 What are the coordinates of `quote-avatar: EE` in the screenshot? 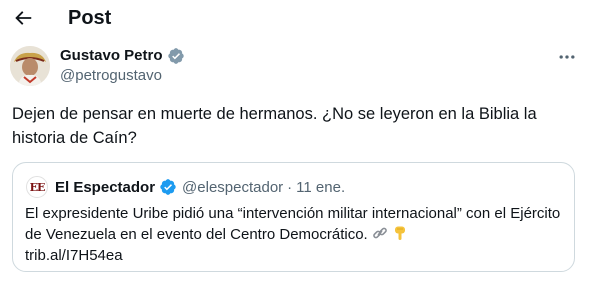 It's located at (37, 187).